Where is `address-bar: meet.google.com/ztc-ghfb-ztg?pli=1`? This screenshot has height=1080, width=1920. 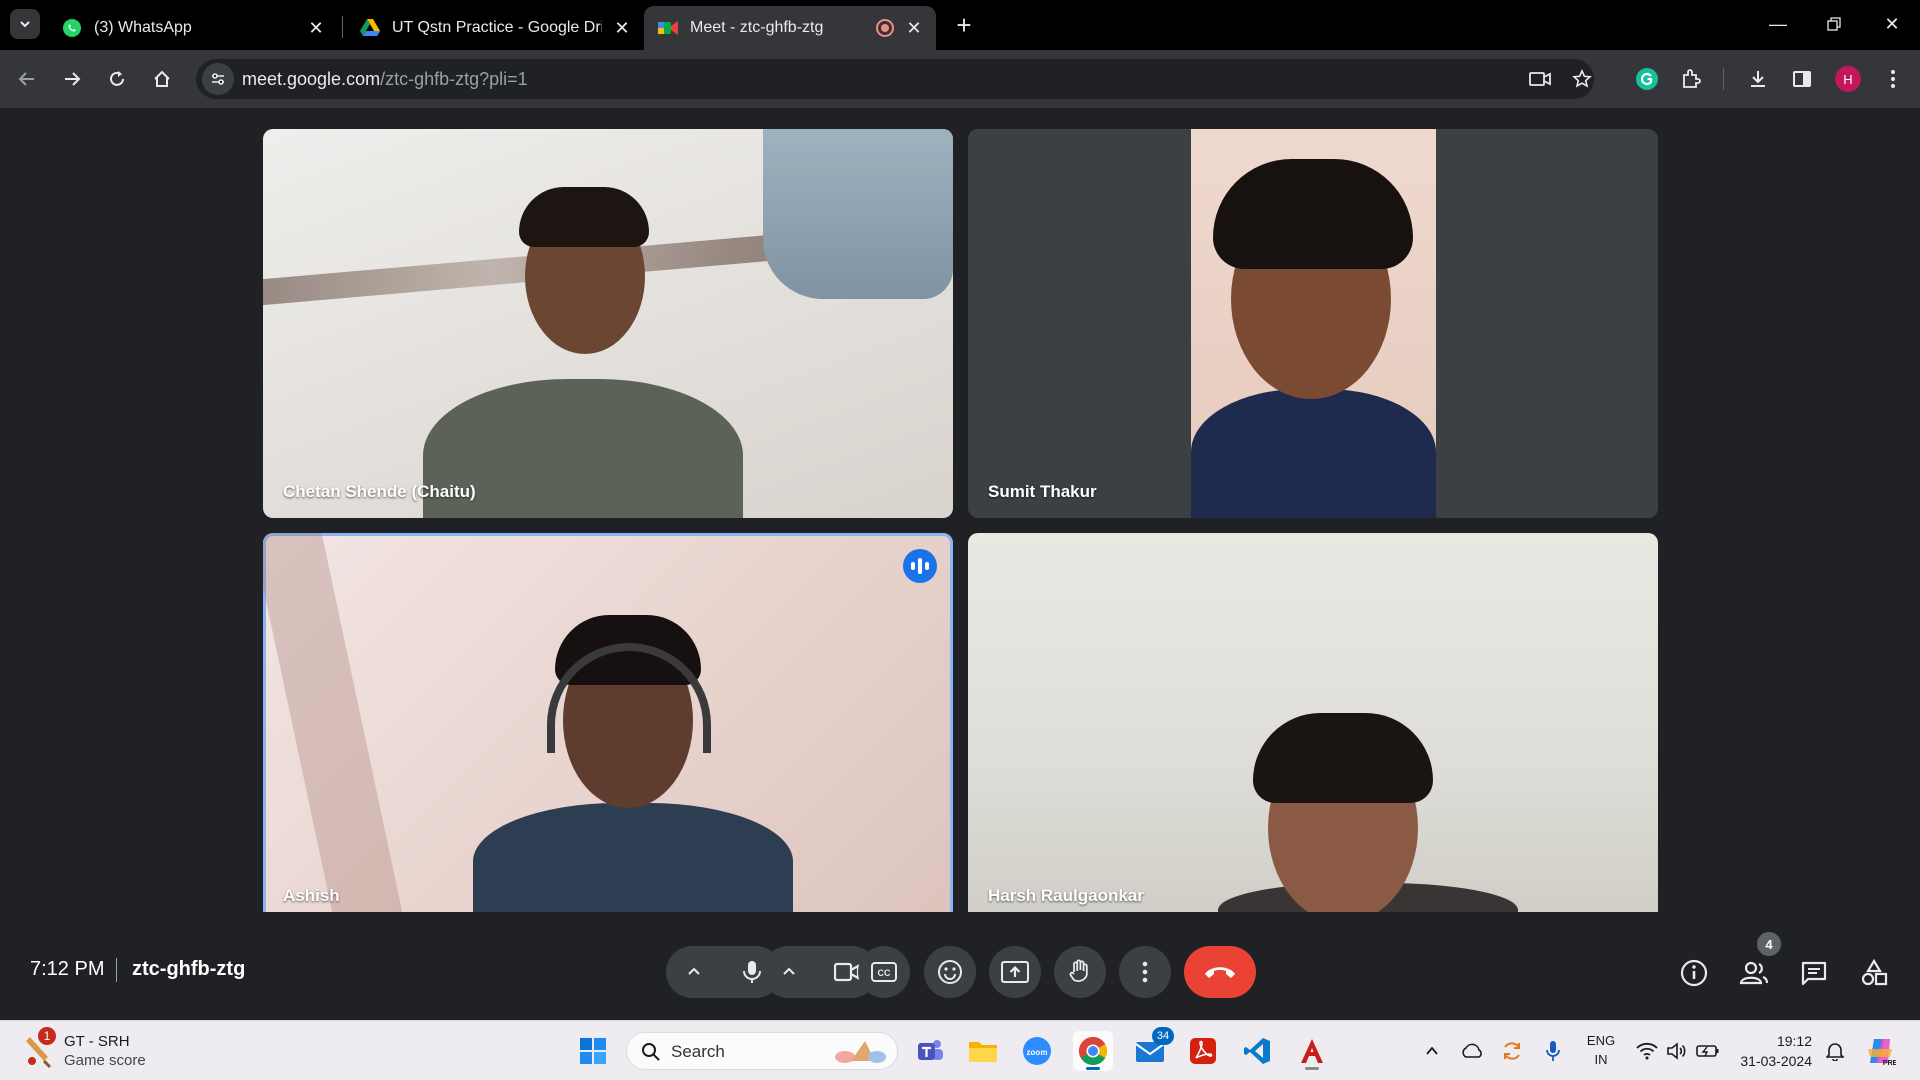 address-bar: meet.google.com/ztc-ghfb-ztg?pli=1 is located at coordinates (895, 79).